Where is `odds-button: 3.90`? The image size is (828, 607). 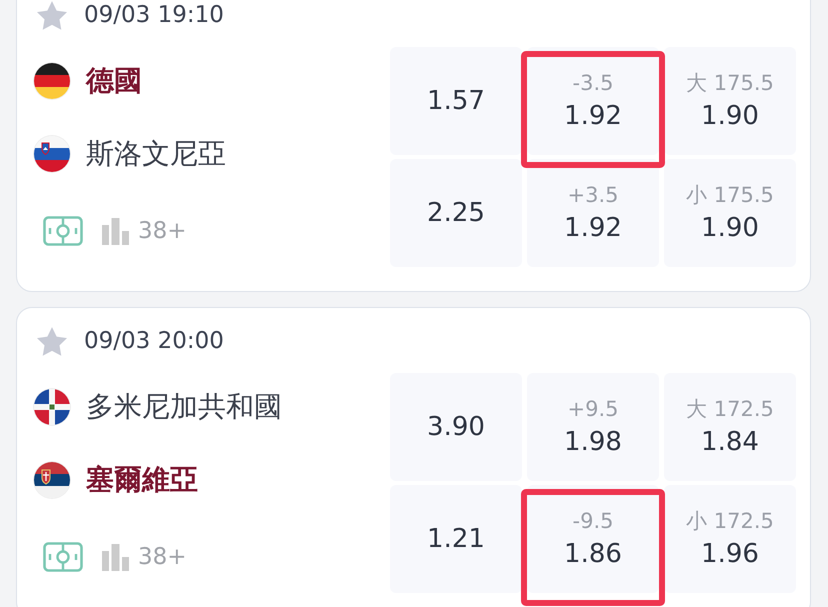
odds-button: 3.90 is located at coordinates (456, 427).